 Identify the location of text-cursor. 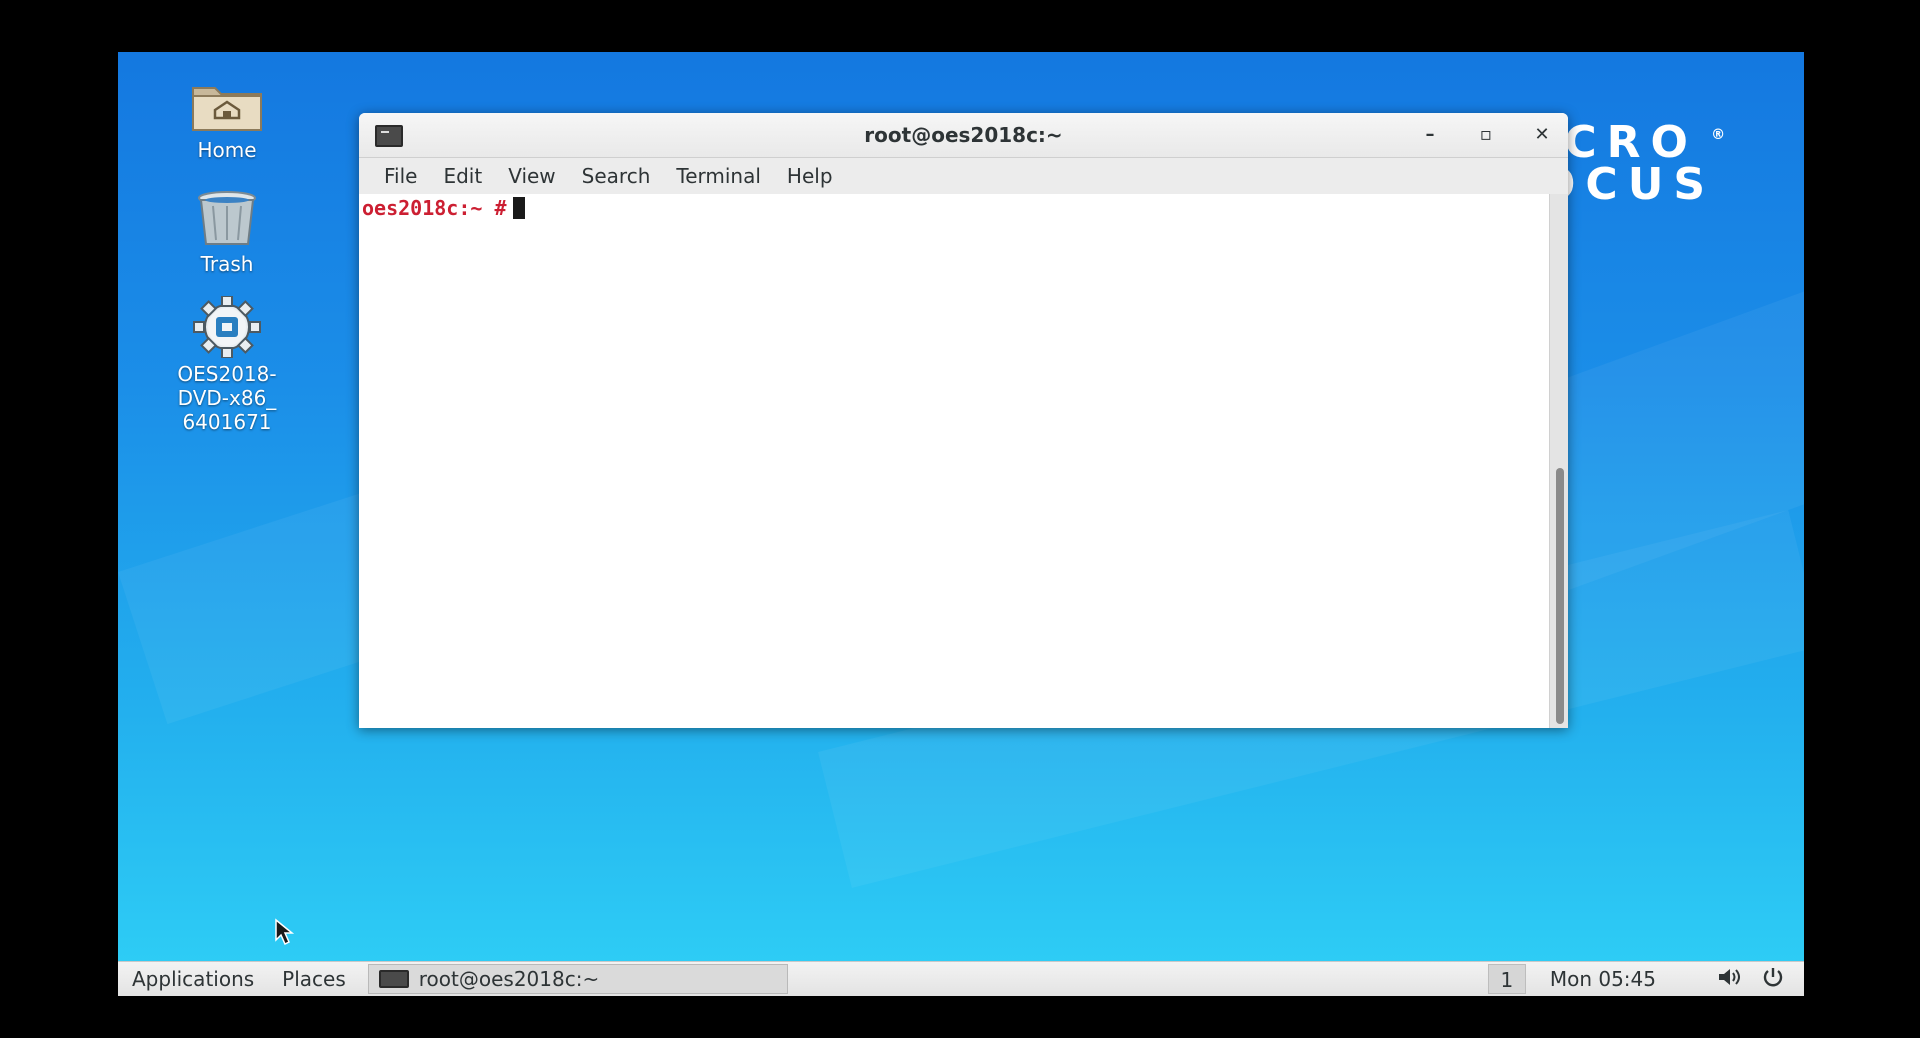
(518, 208).